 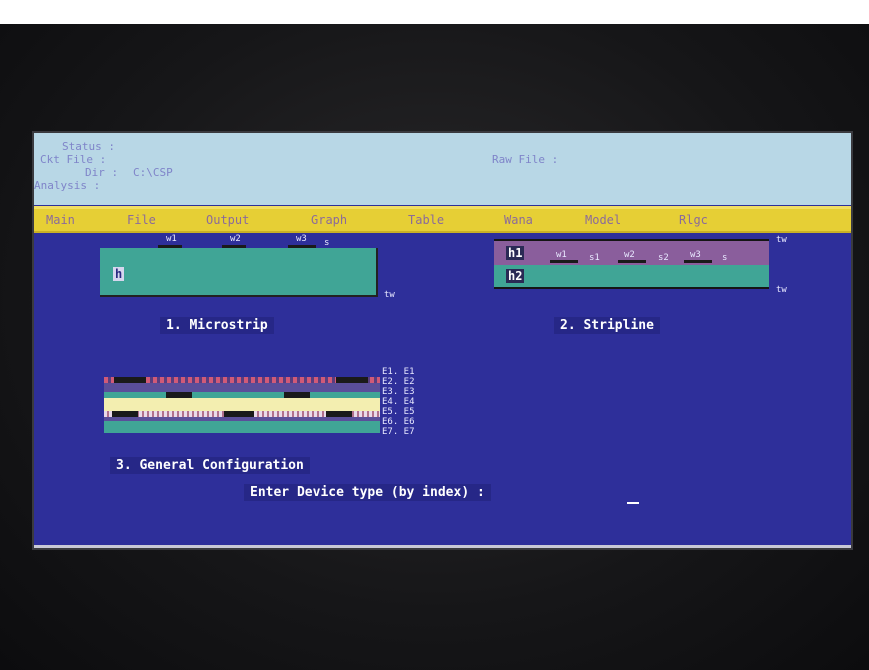 What do you see at coordinates (367, 492) in the screenshot?
I see `device-type-prompt: Enter Device type (by index) :` at bounding box center [367, 492].